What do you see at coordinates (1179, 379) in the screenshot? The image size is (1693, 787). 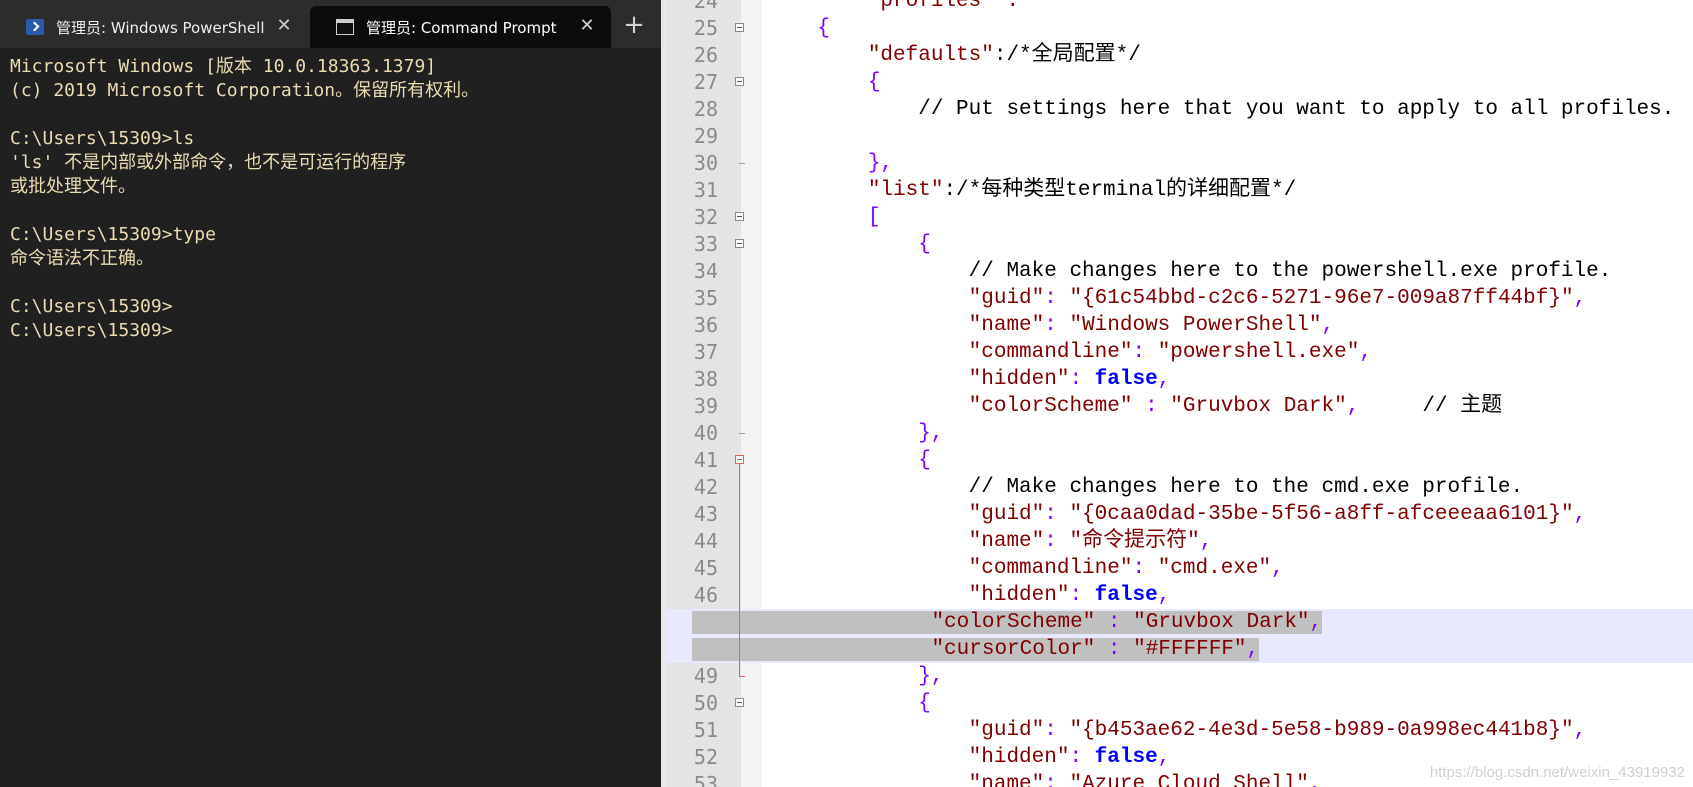 I see `code-line: 38 "hidden": false,` at bounding box center [1179, 379].